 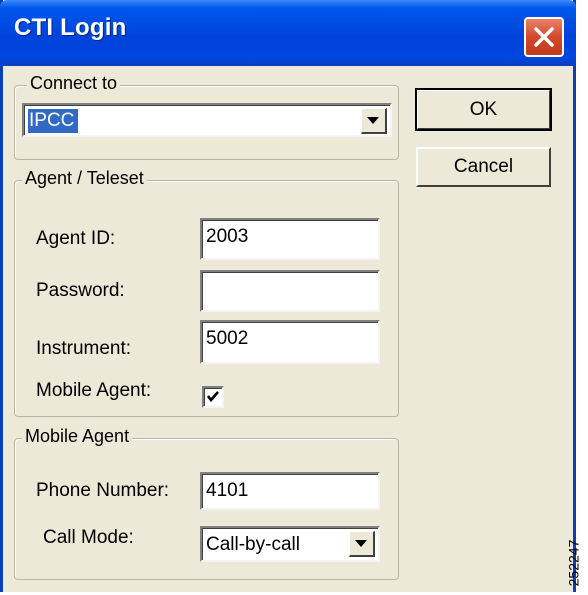 I want to click on connect-to-select: IPCC, so click(x=207, y=120).